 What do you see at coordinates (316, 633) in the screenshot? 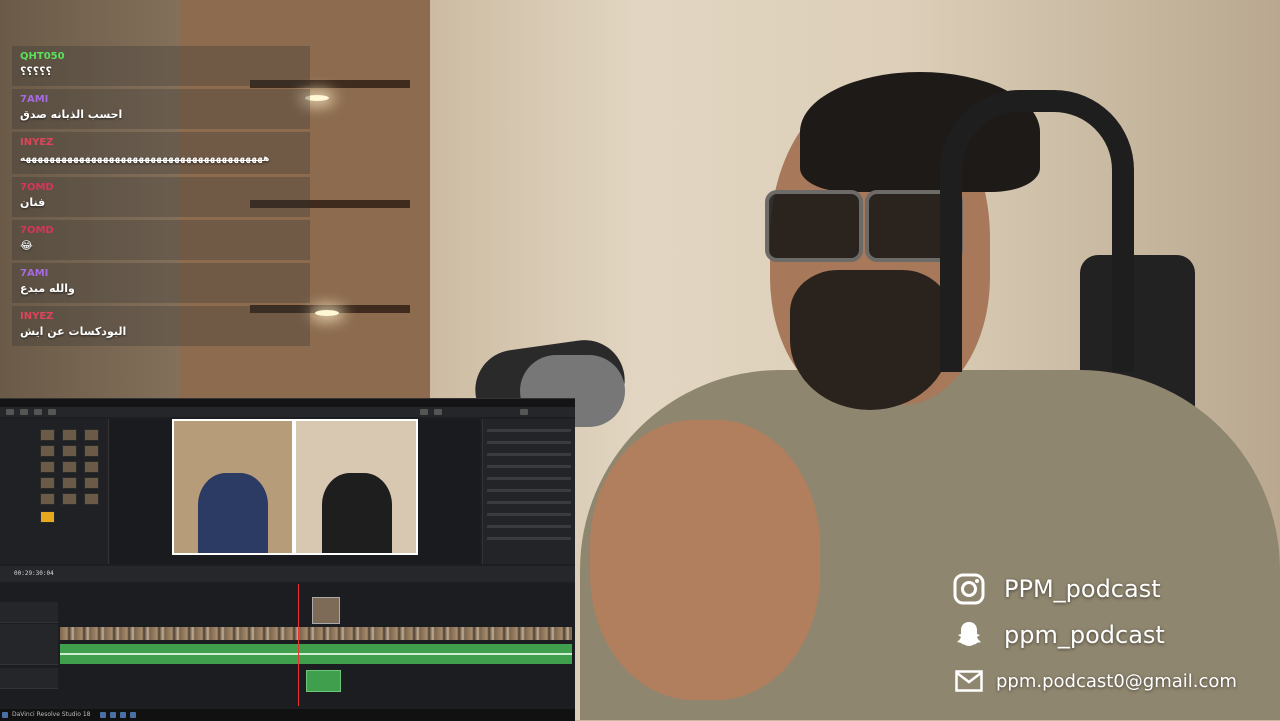
I see `video-track` at bounding box center [316, 633].